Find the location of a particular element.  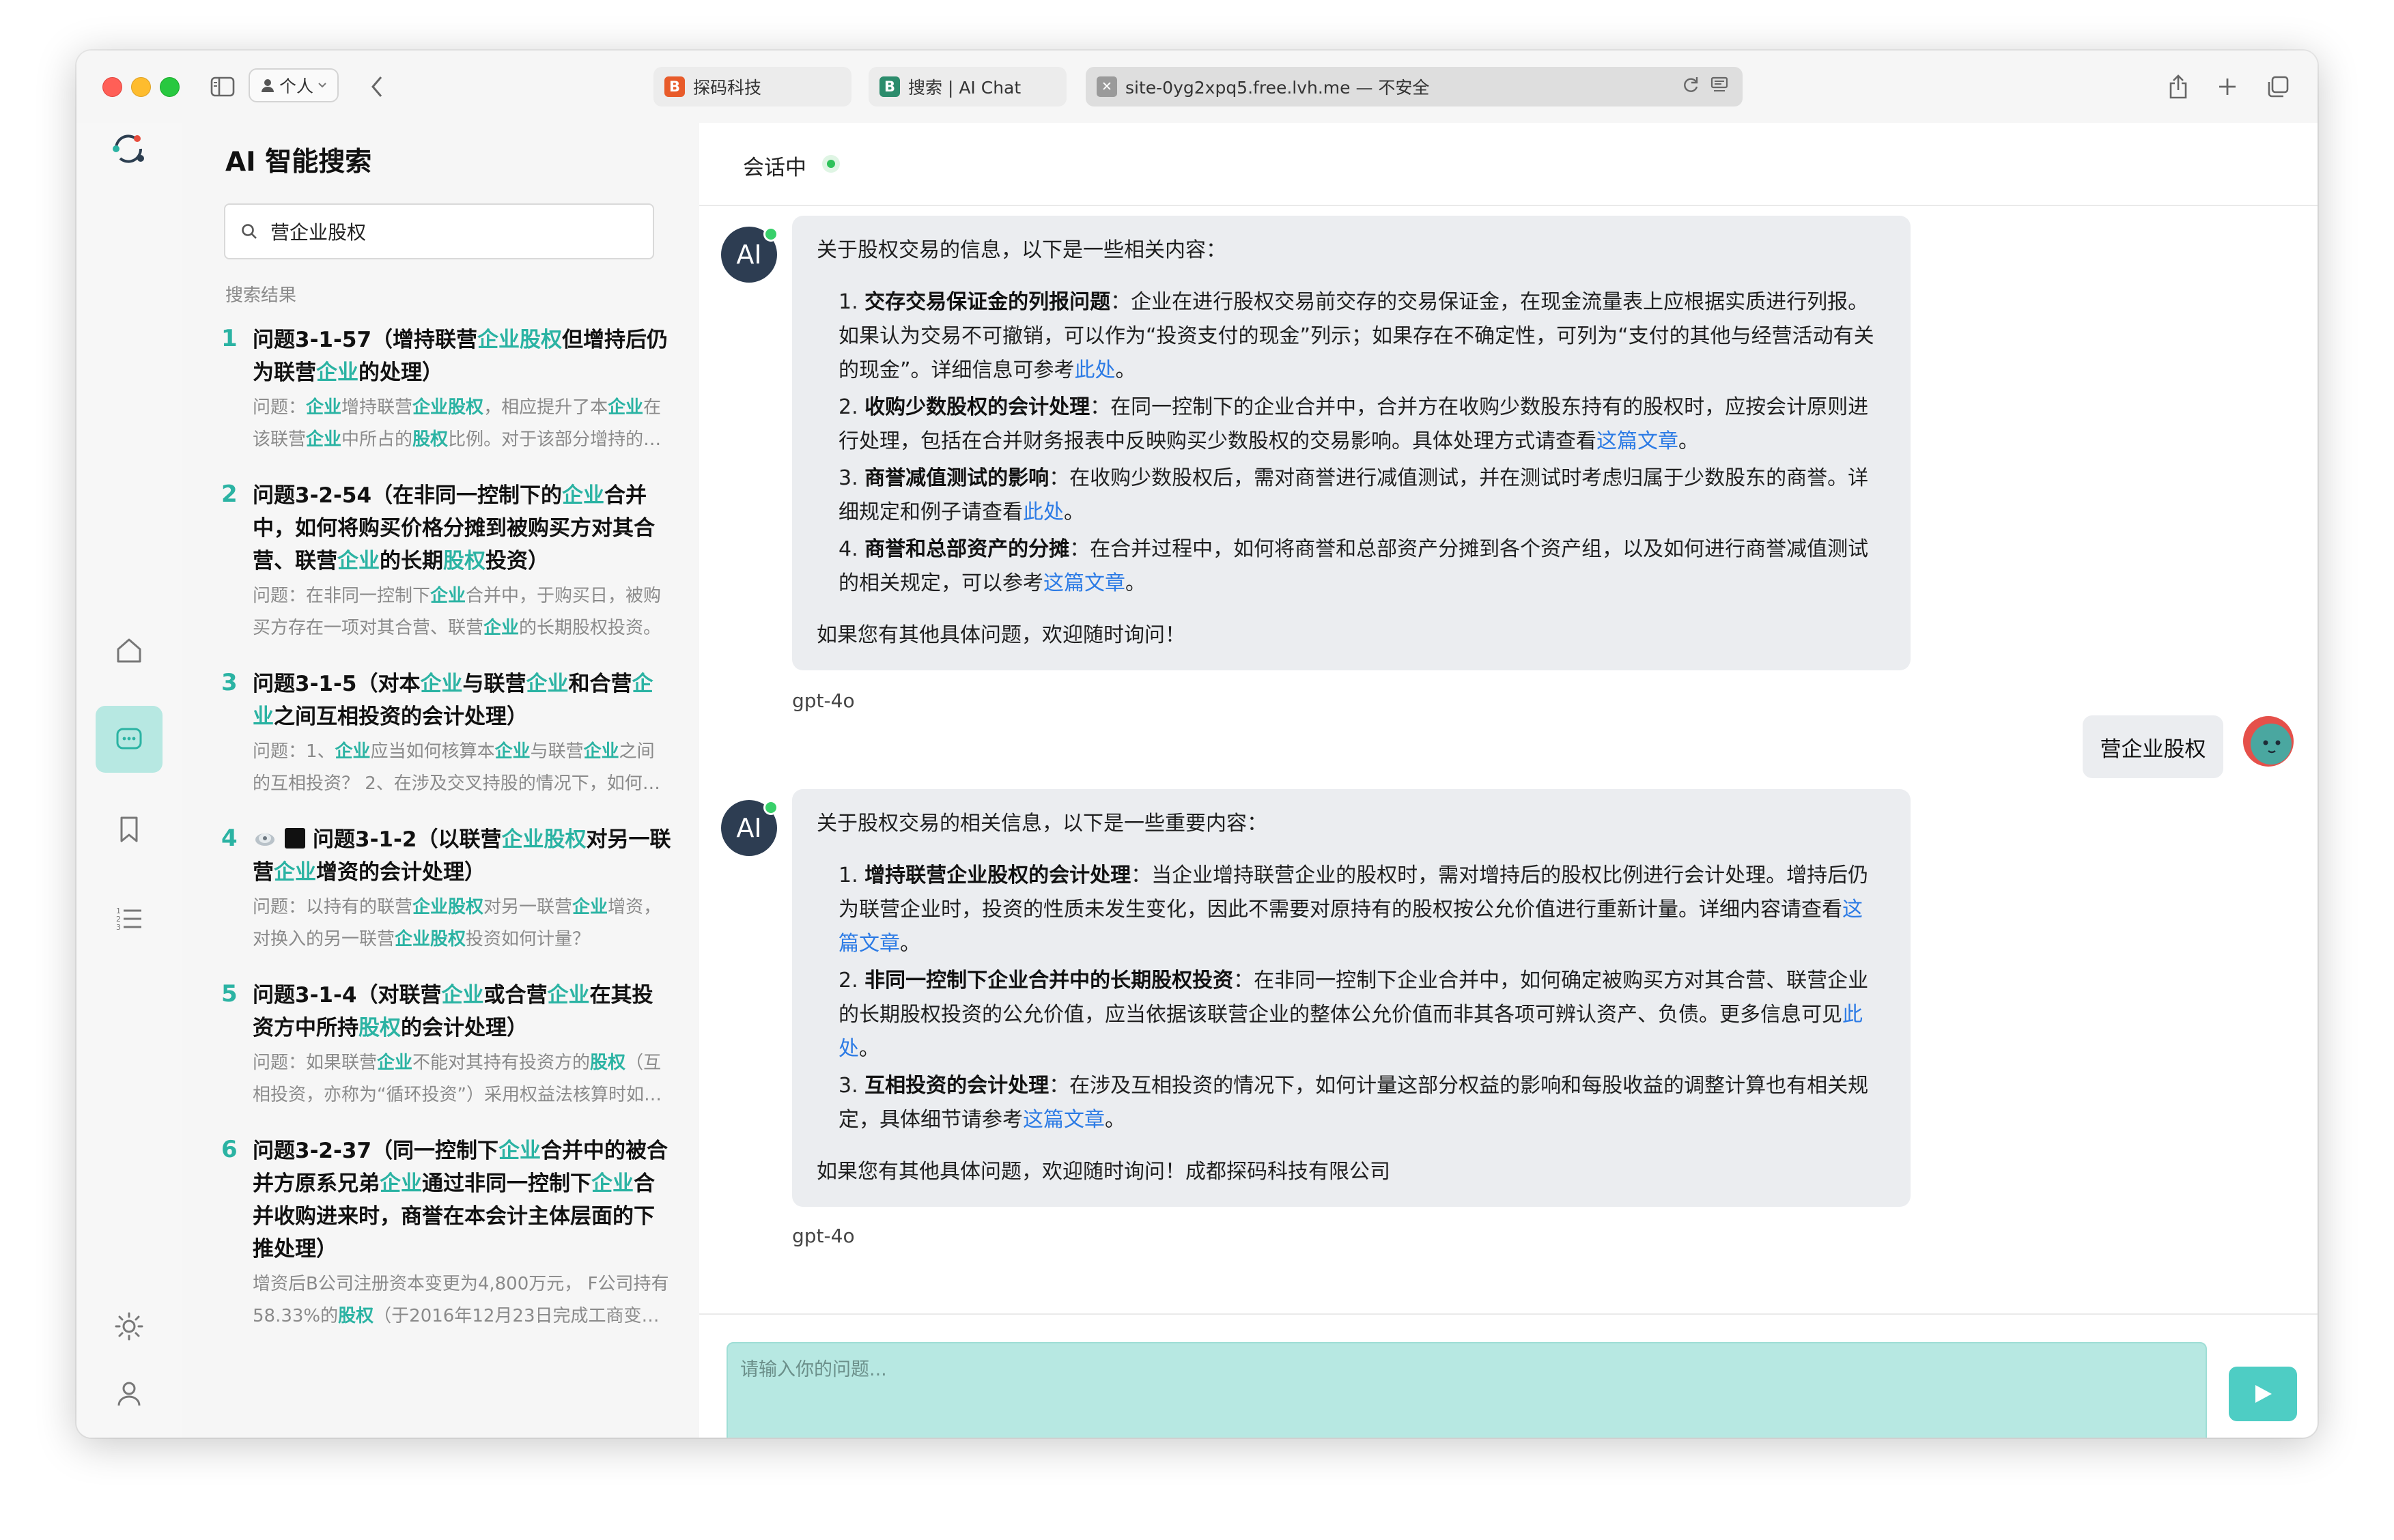

ai-avatar-label: AI is located at coordinates (749, 255).